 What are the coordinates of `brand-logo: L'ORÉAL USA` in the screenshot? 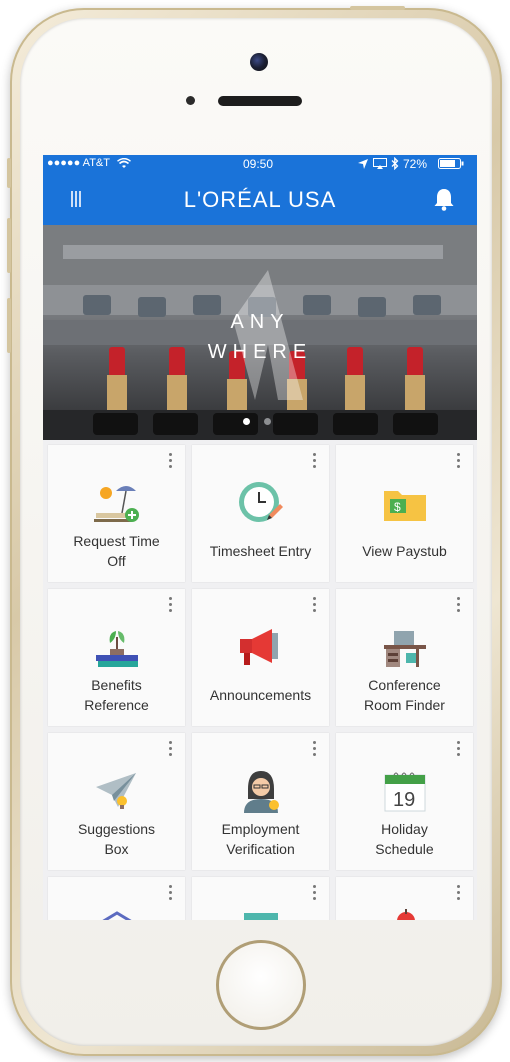 It's located at (260, 199).